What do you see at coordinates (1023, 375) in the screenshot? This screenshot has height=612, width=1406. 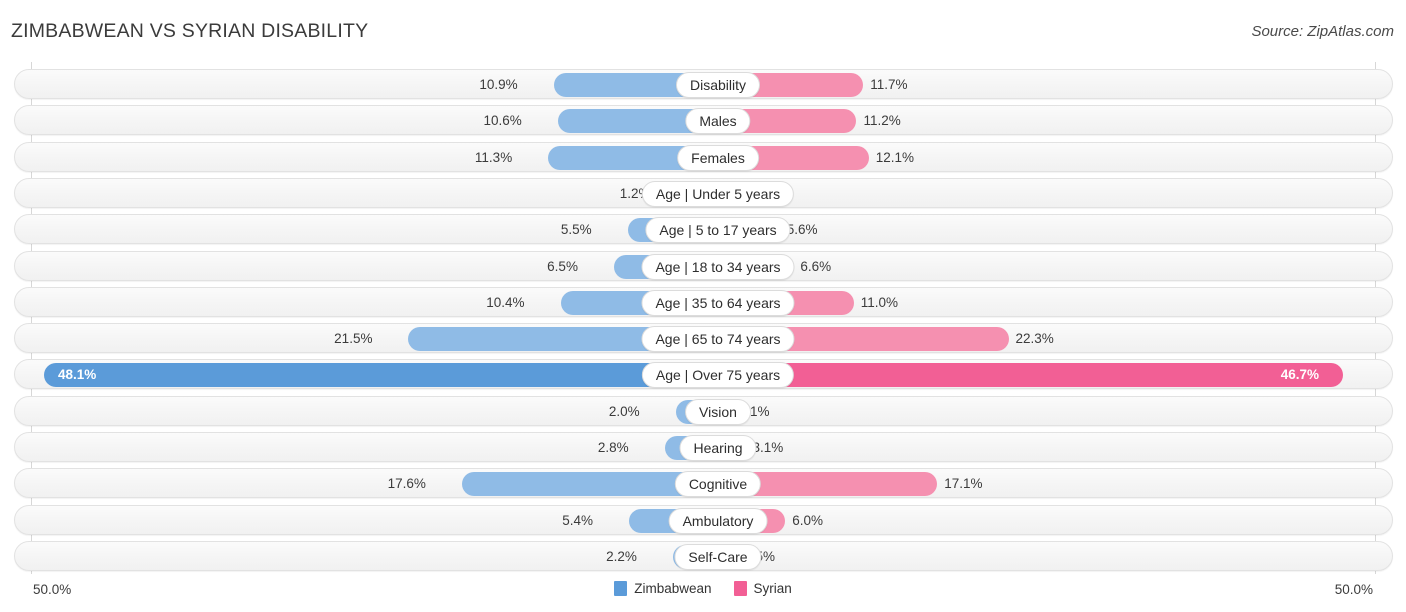 I see `bar-syrian` at bounding box center [1023, 375].